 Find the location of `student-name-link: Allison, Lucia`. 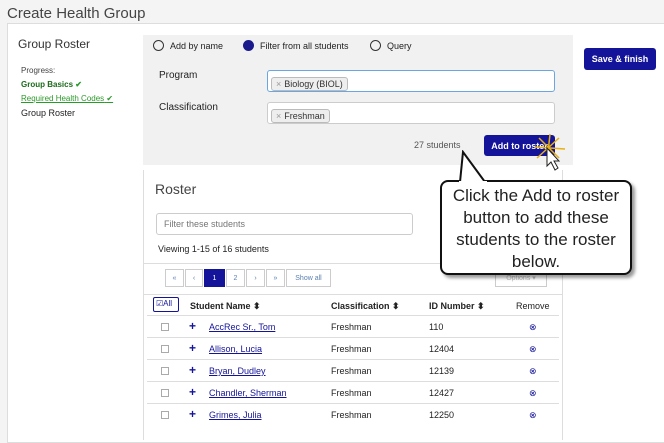

student-name-link: Allison, Lucia is located at coordinates (235, 349).